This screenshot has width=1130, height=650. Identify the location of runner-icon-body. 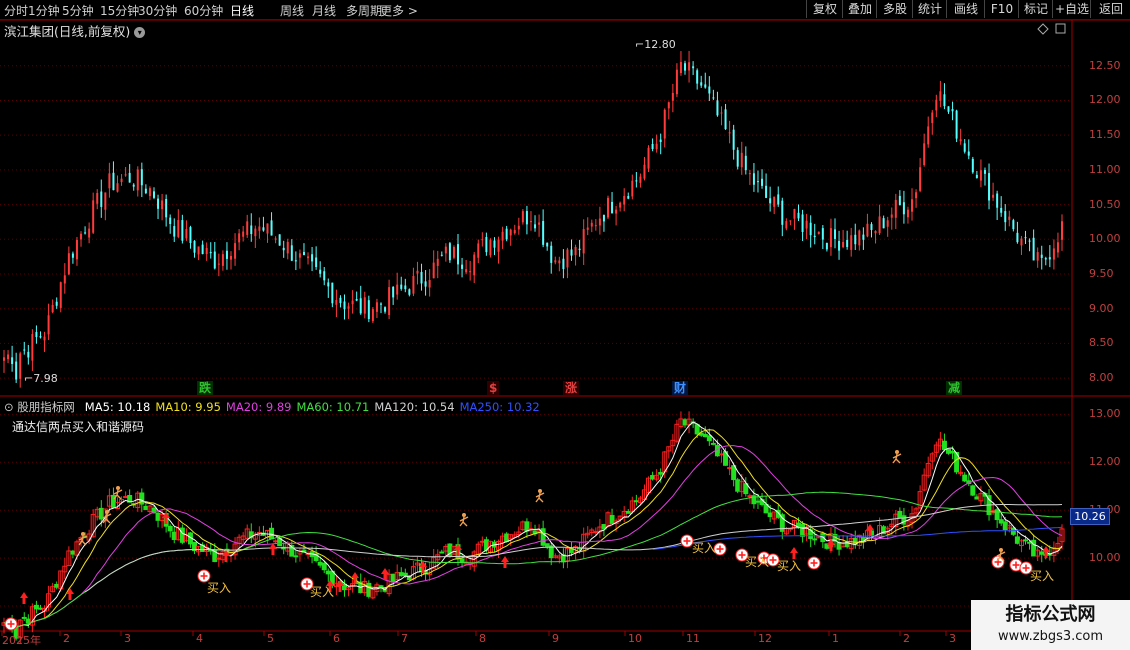
(464, 521).